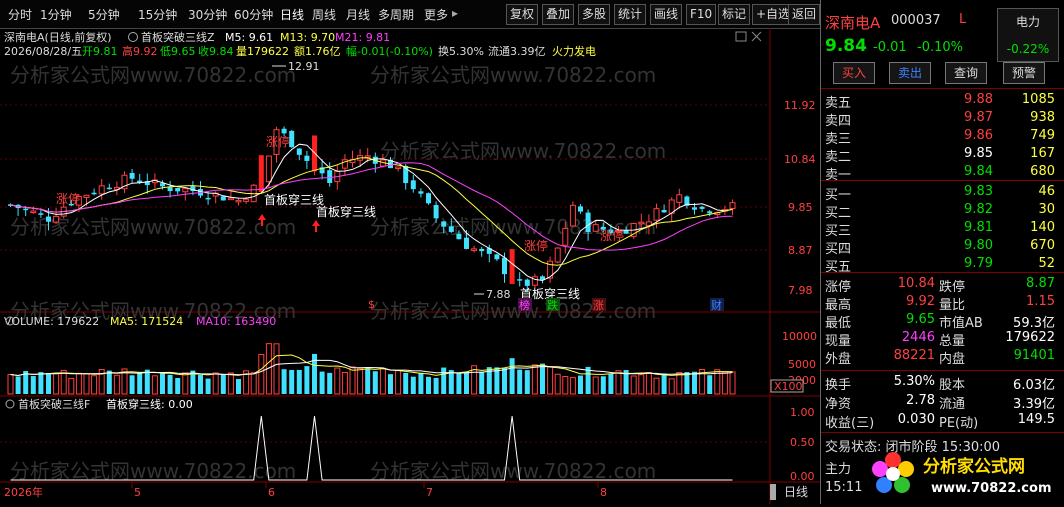 The image size is (1064, 507). What do you see at coordinates (838, 139) in the screenshot?
I see `ask-label: 卖三` at bounding box center [838, 139].